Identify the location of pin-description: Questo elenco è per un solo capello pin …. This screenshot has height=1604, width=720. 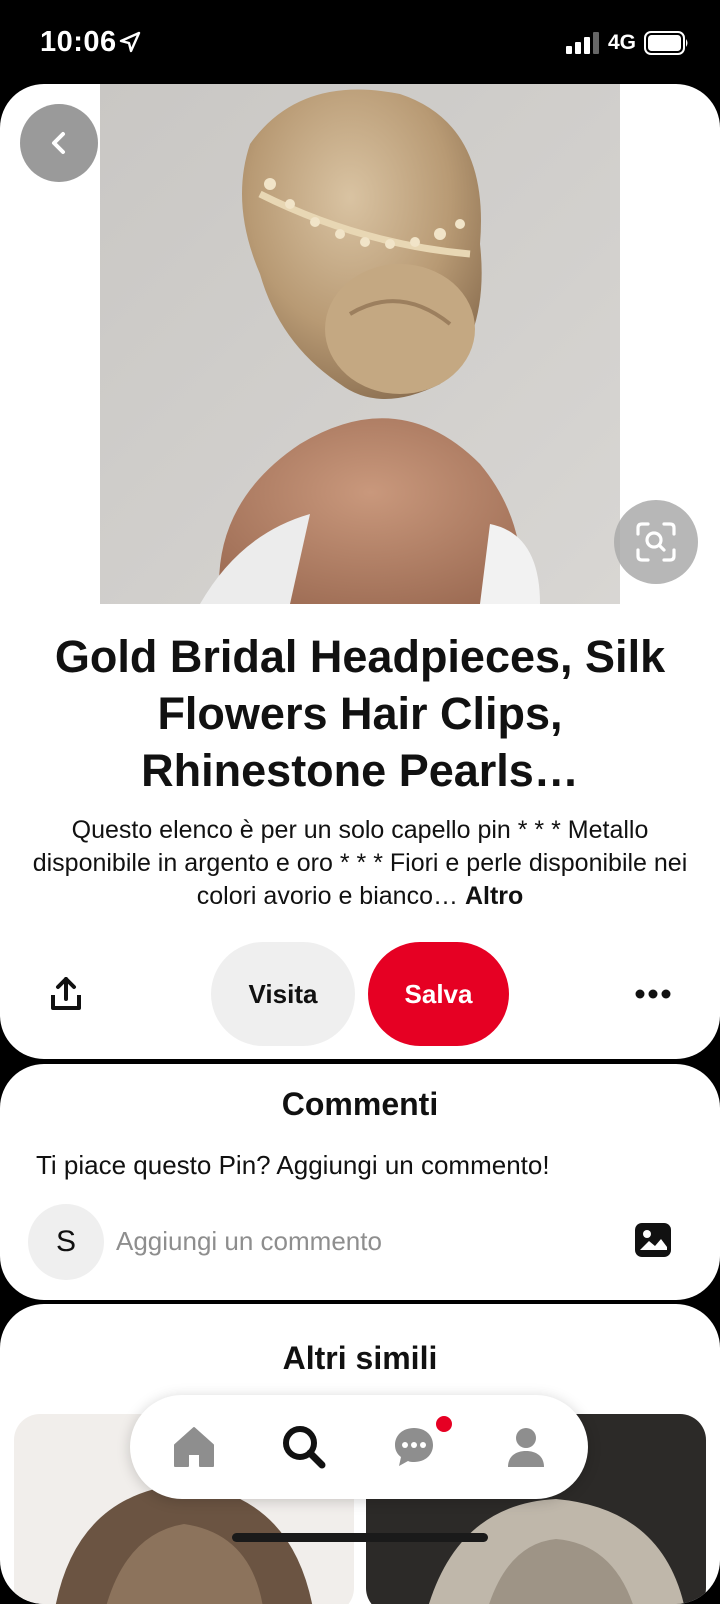
(360, 863).